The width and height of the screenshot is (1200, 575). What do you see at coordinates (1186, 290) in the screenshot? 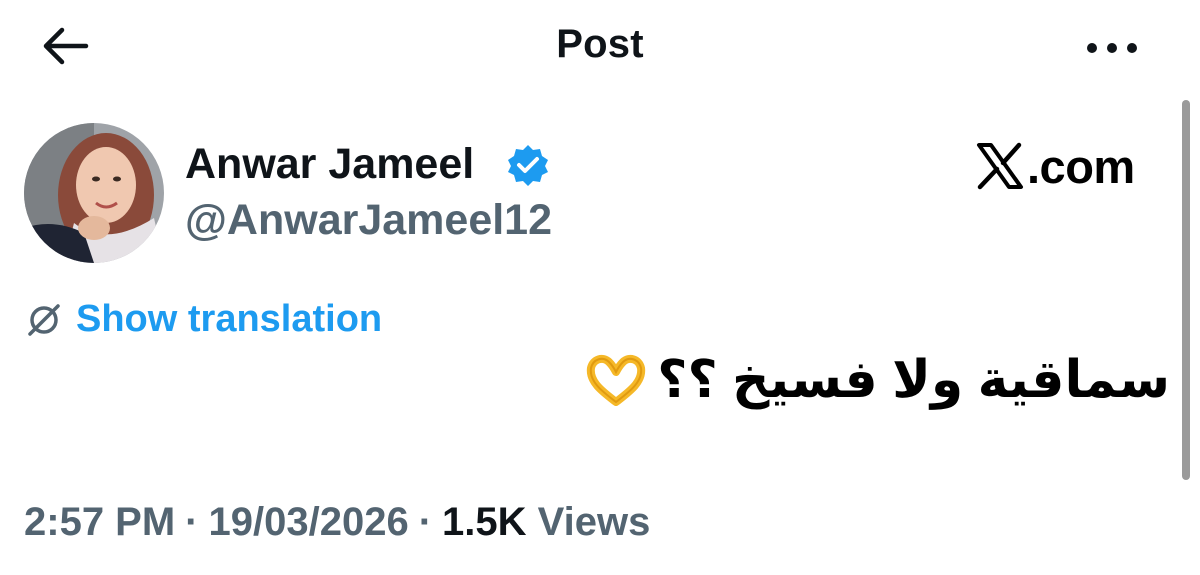
I see `scrollbar` at bounding box center [1186, 290].